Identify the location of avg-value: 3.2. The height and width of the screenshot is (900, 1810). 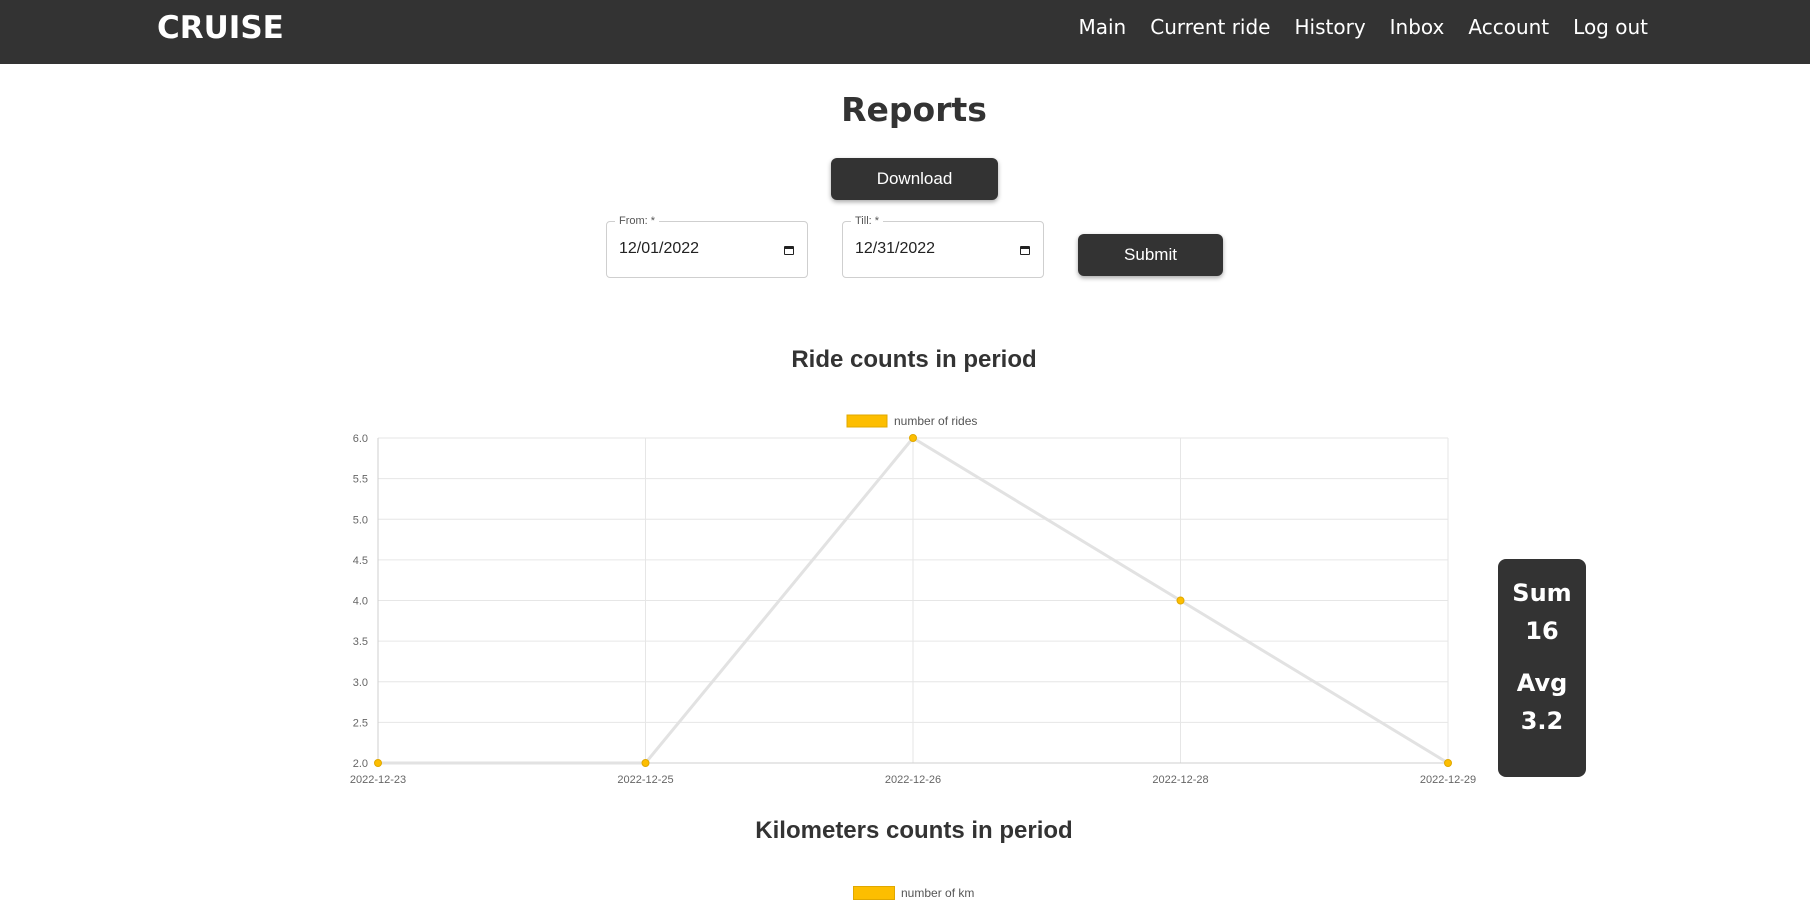
(1542, 721).